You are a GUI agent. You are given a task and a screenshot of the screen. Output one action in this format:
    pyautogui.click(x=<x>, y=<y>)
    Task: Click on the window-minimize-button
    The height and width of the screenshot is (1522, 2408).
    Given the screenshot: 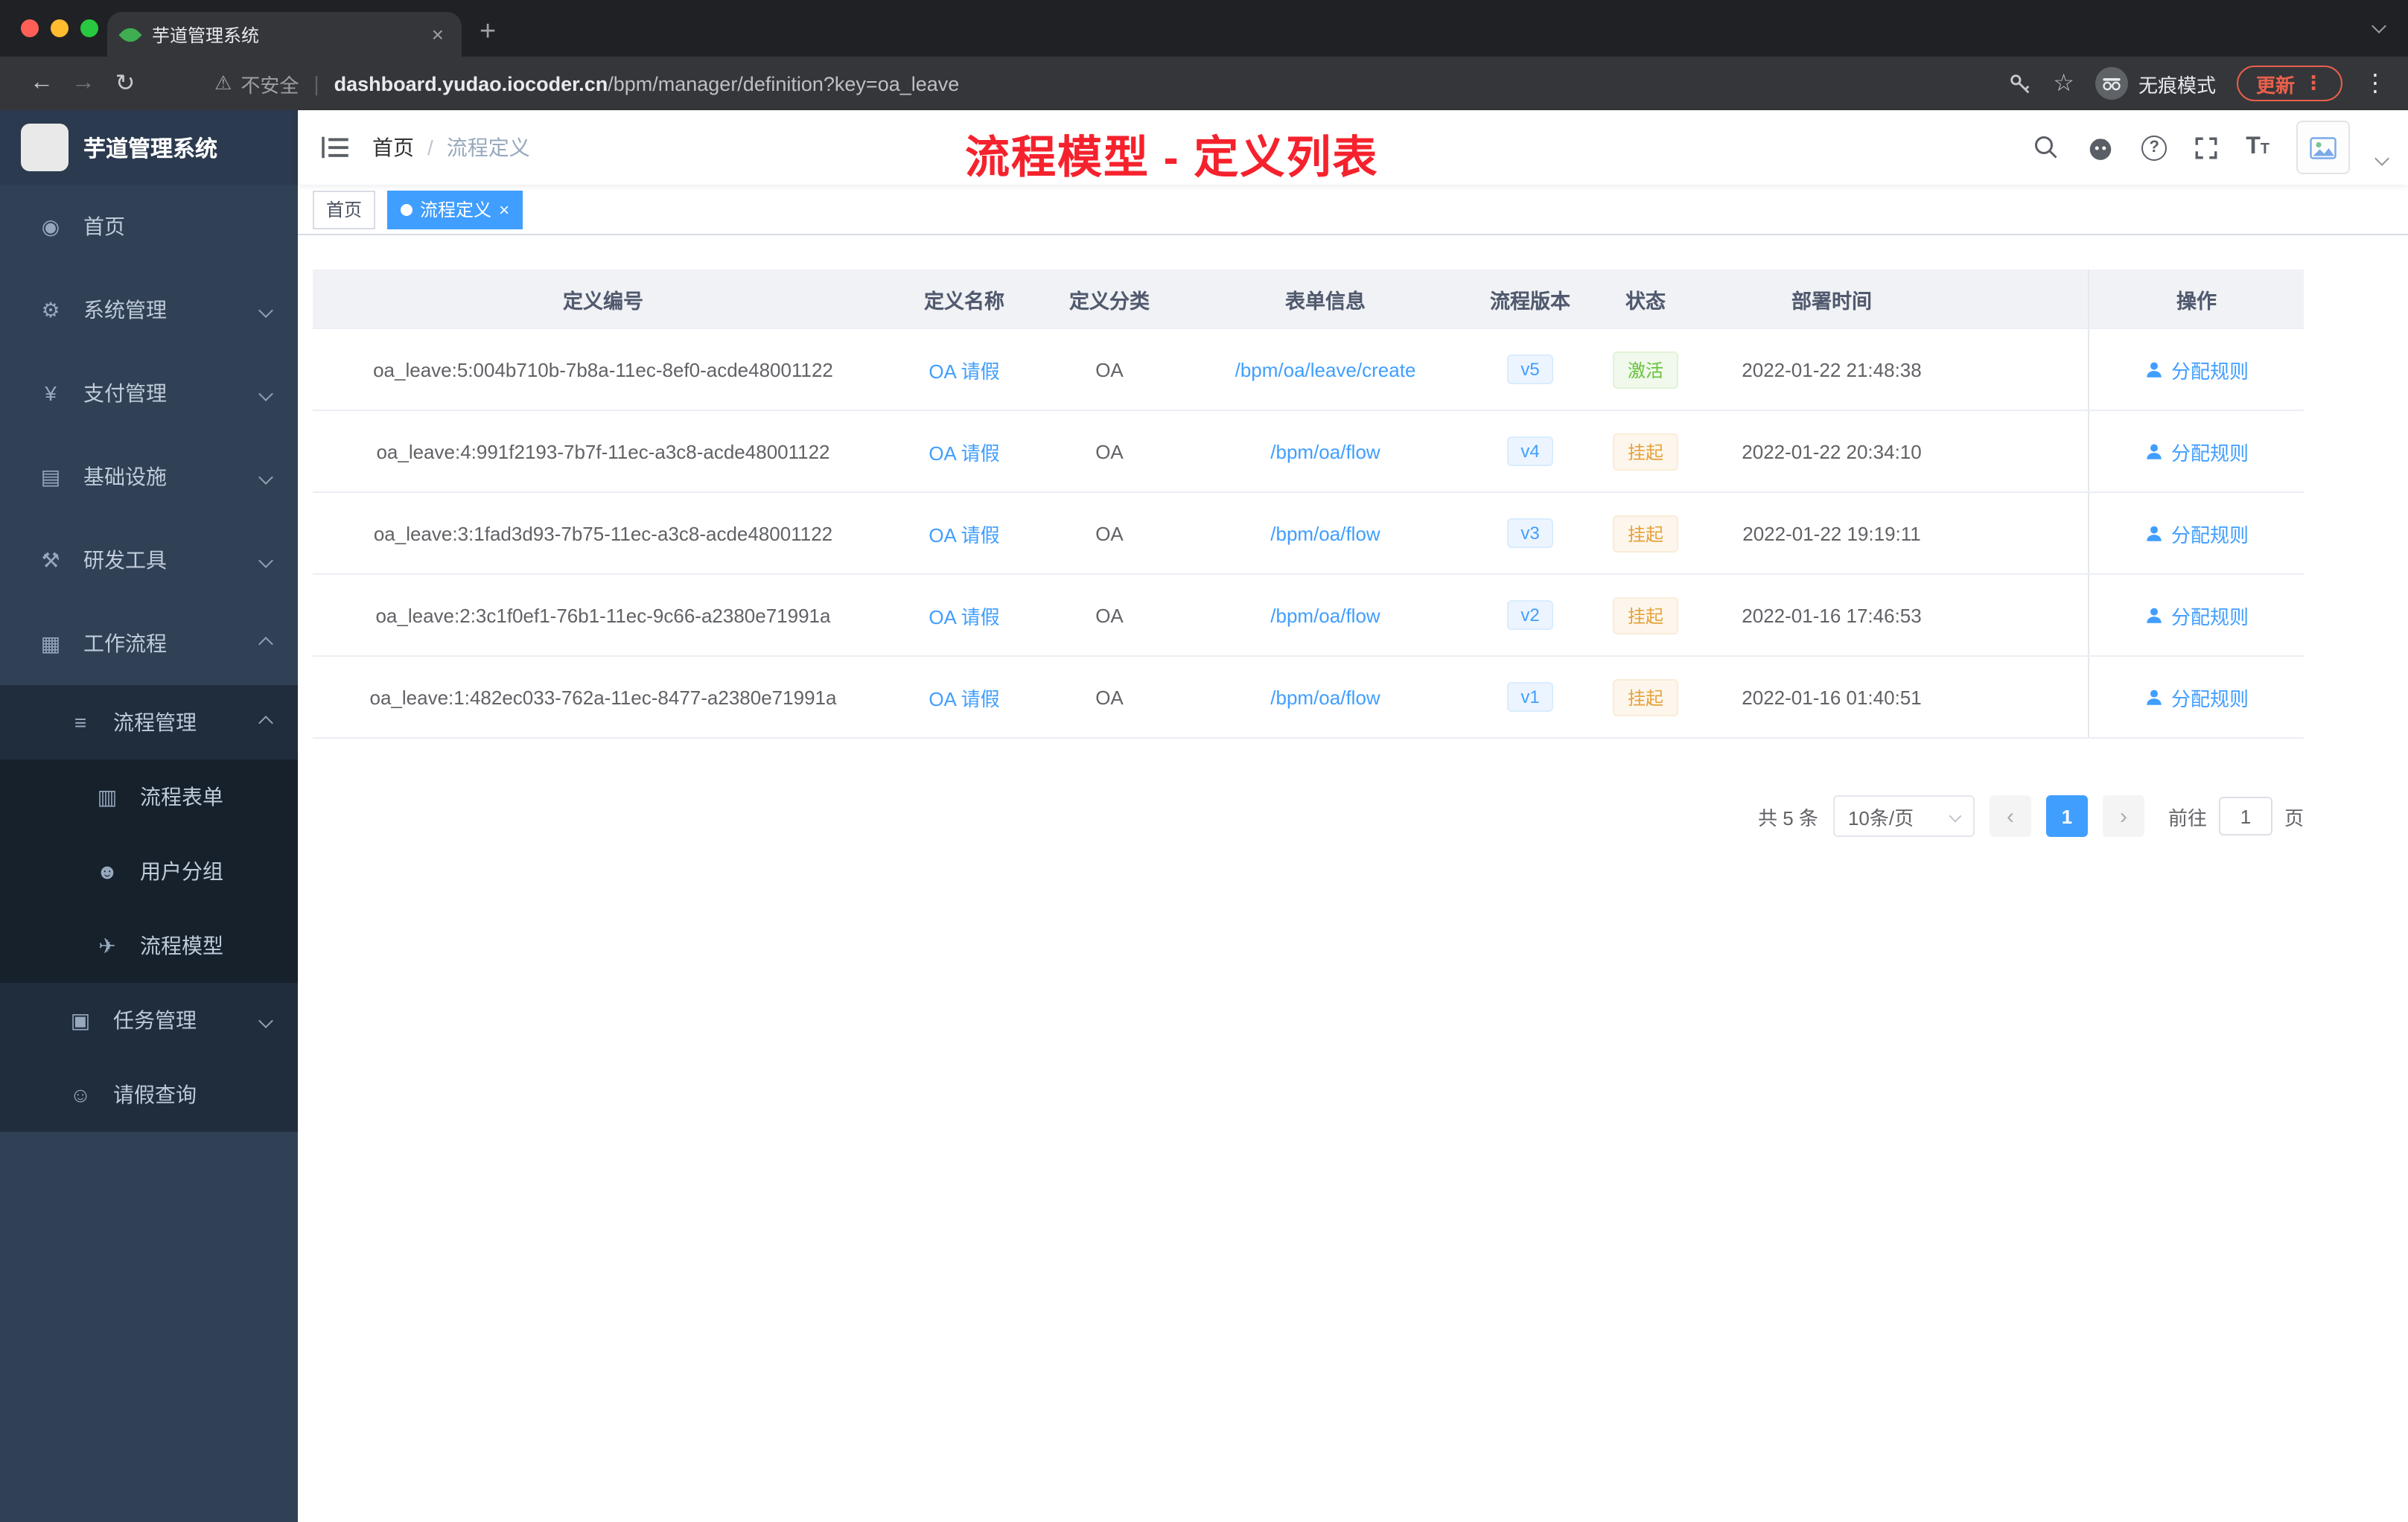 What is the action you would take?
    pyautogui.click(x=60, y=28)
    